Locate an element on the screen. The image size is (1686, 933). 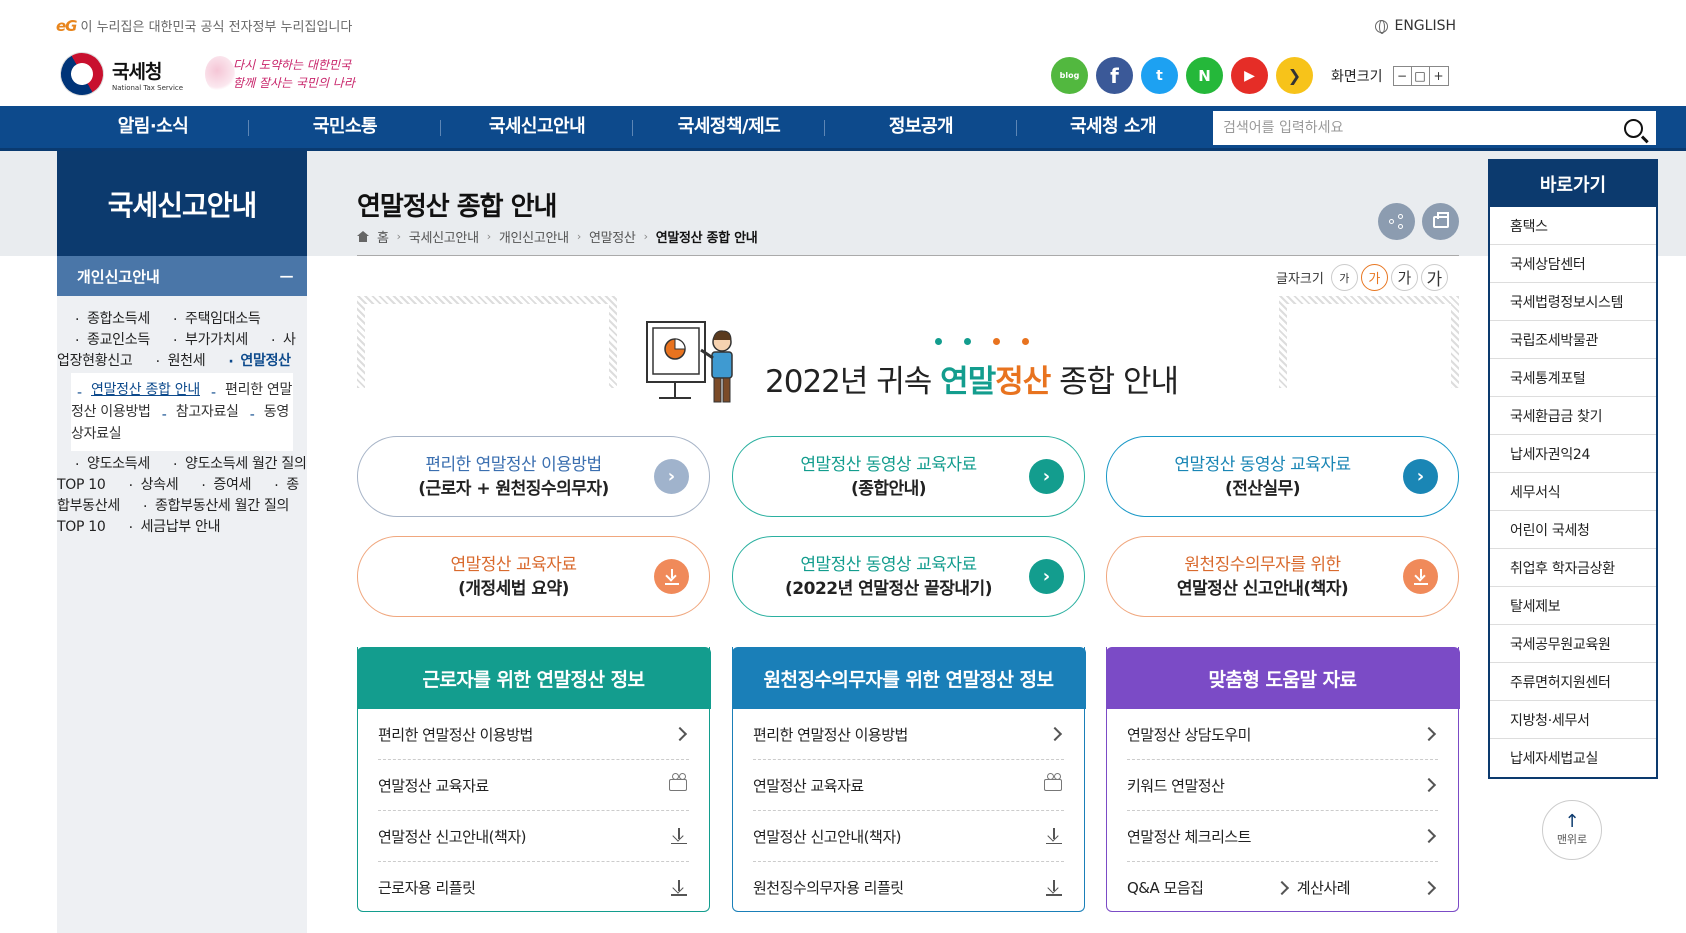
breadcrumb-item: 국세신고안내 is located at coordinates (444, 236).